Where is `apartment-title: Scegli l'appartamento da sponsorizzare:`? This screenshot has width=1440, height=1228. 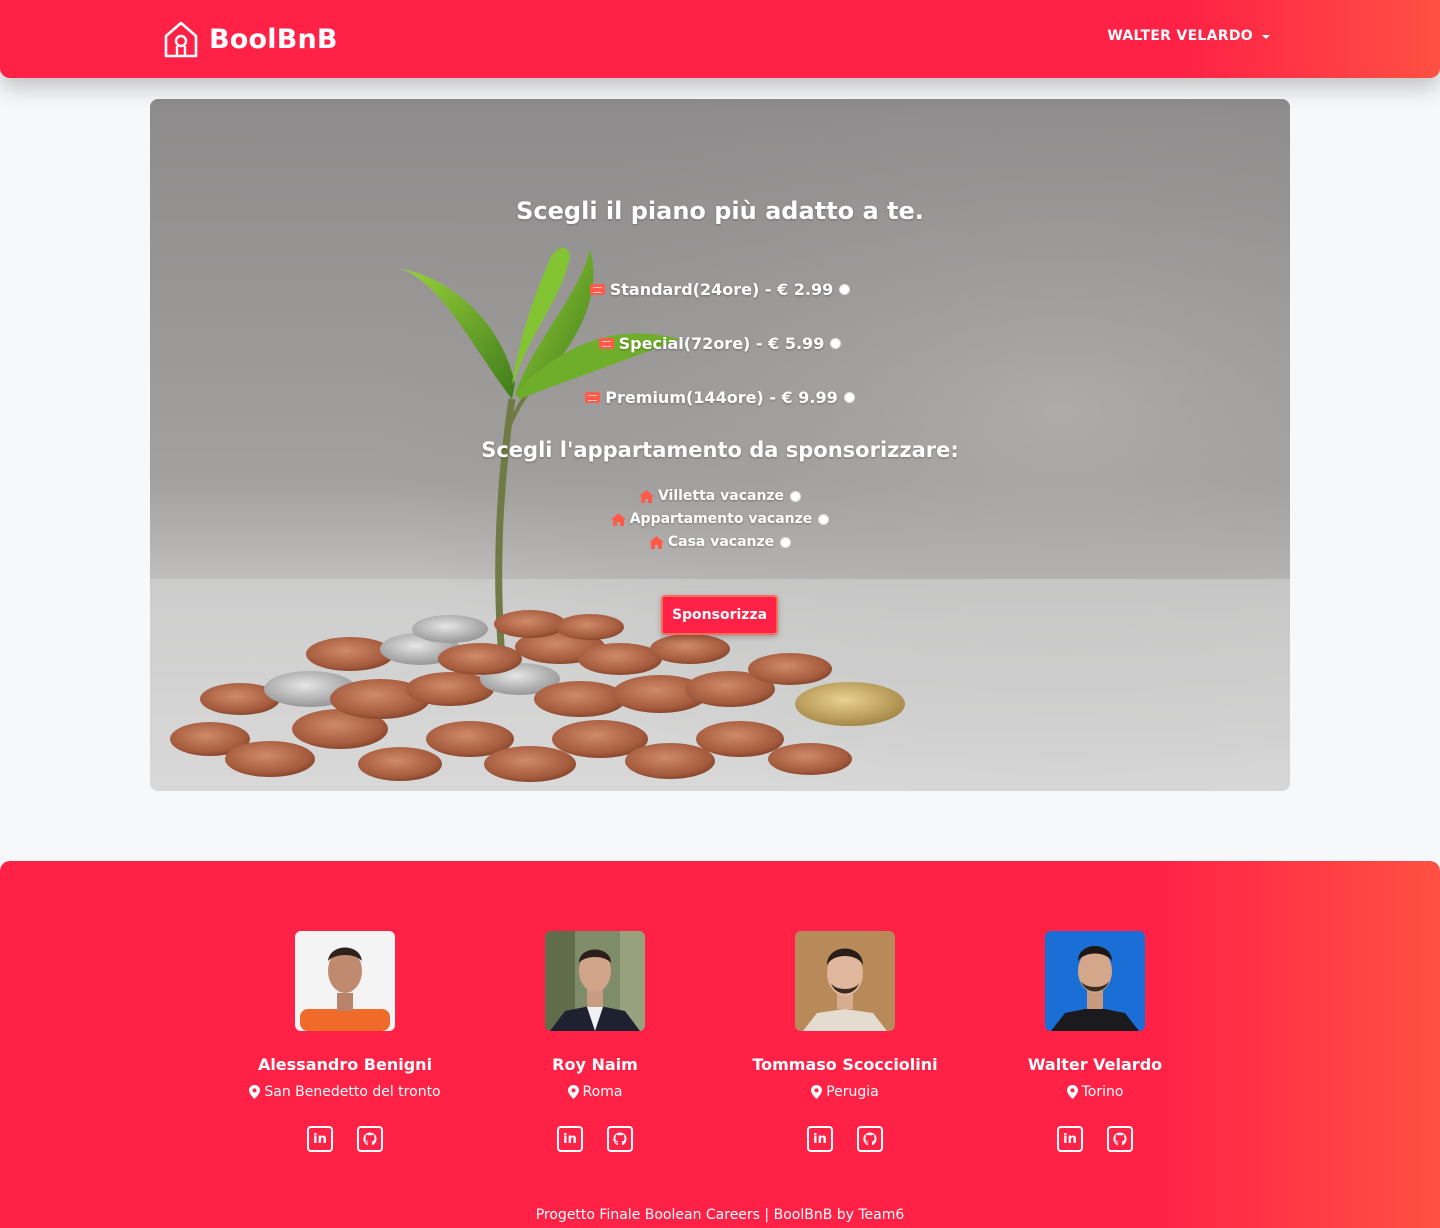
apartment-title: Scegli l'appartamento da sponsorizzare: is located at coordinates (720, 450).